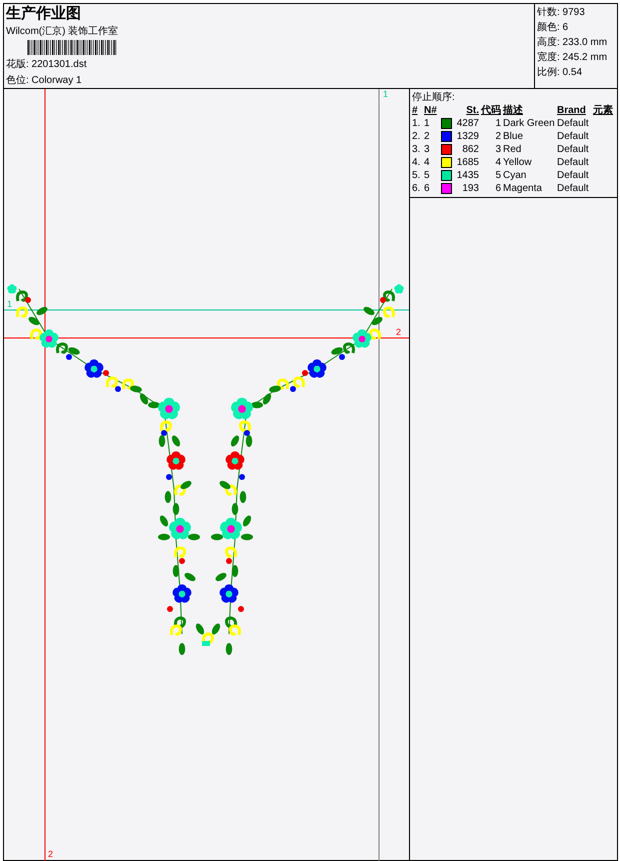 The image size is (620, 861). Describe the element at coordinates (561, 12) in the screenshot. I see `stat-label: 针数: 9793` at that location.